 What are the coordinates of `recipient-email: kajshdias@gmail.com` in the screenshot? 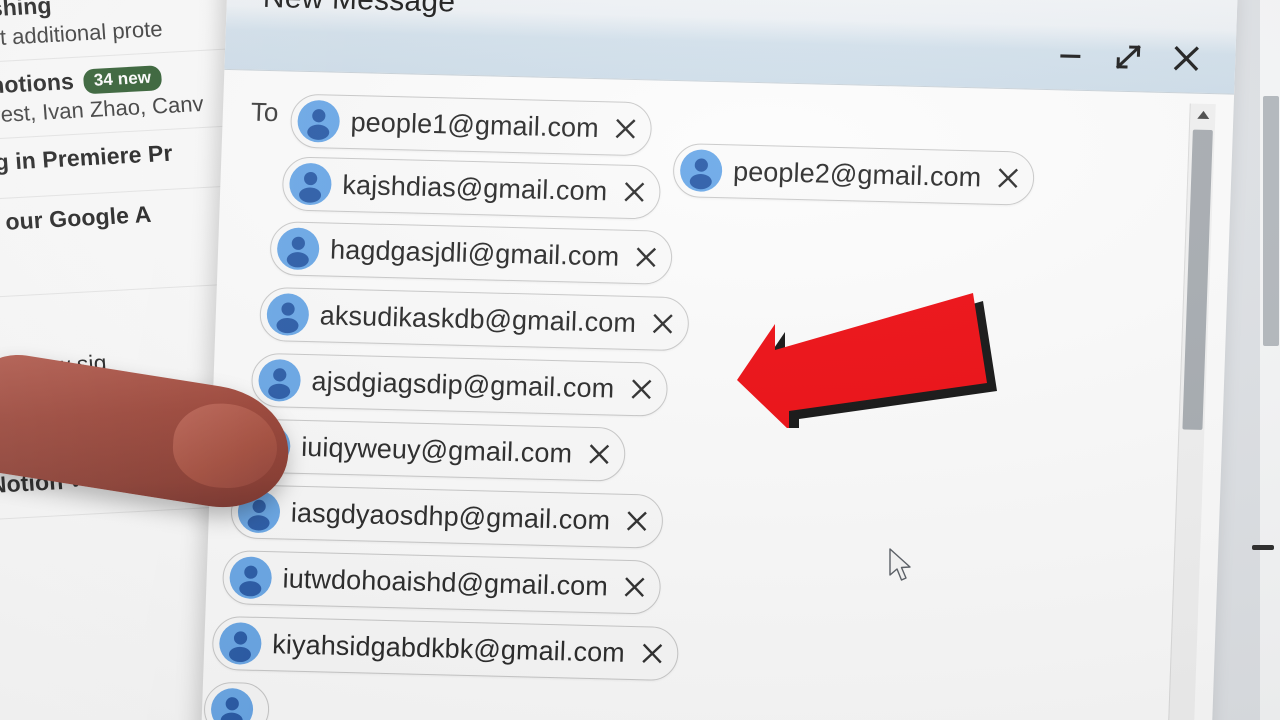 It's located at (474, 187).